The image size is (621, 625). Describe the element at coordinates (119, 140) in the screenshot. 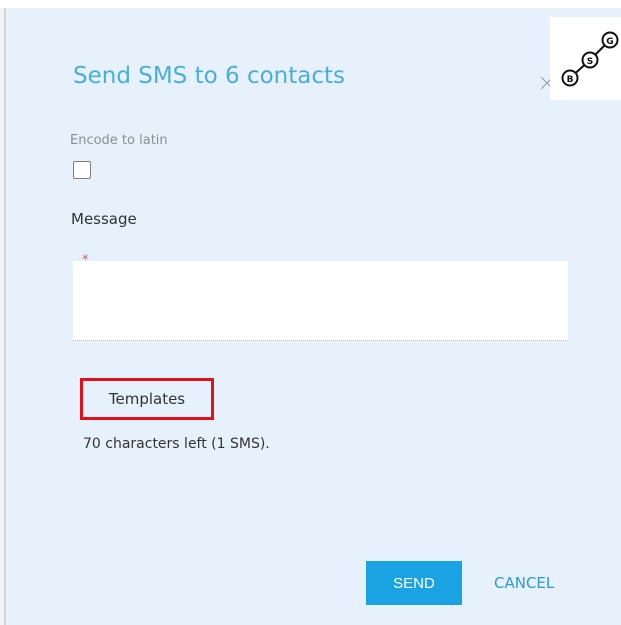

I see `encode-to-latin-label: Encode to latin` at that location.